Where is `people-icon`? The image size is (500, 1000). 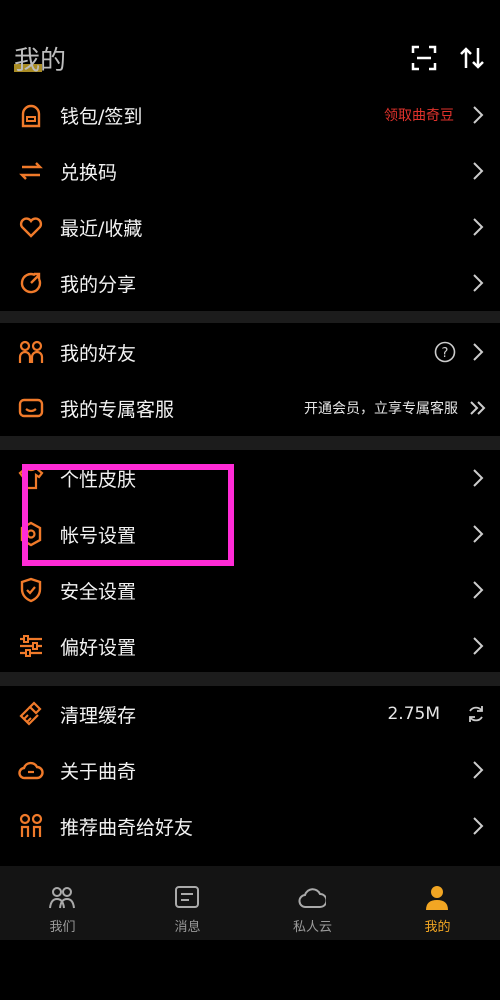
people-icon is located at coordinates (62, 898).